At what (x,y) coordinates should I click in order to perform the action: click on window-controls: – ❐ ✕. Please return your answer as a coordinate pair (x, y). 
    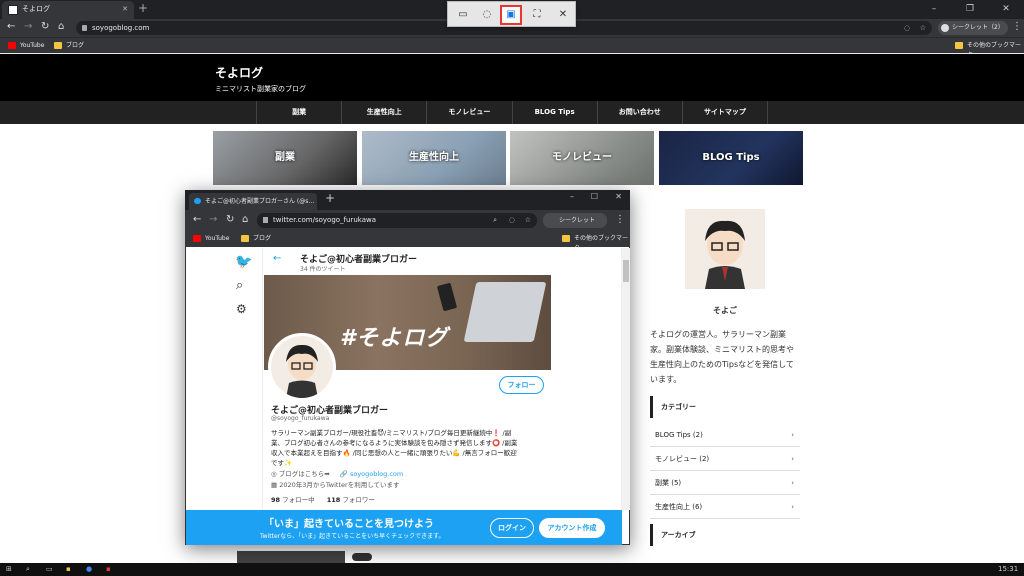
    Looking at the image, I should click on (970, 9).